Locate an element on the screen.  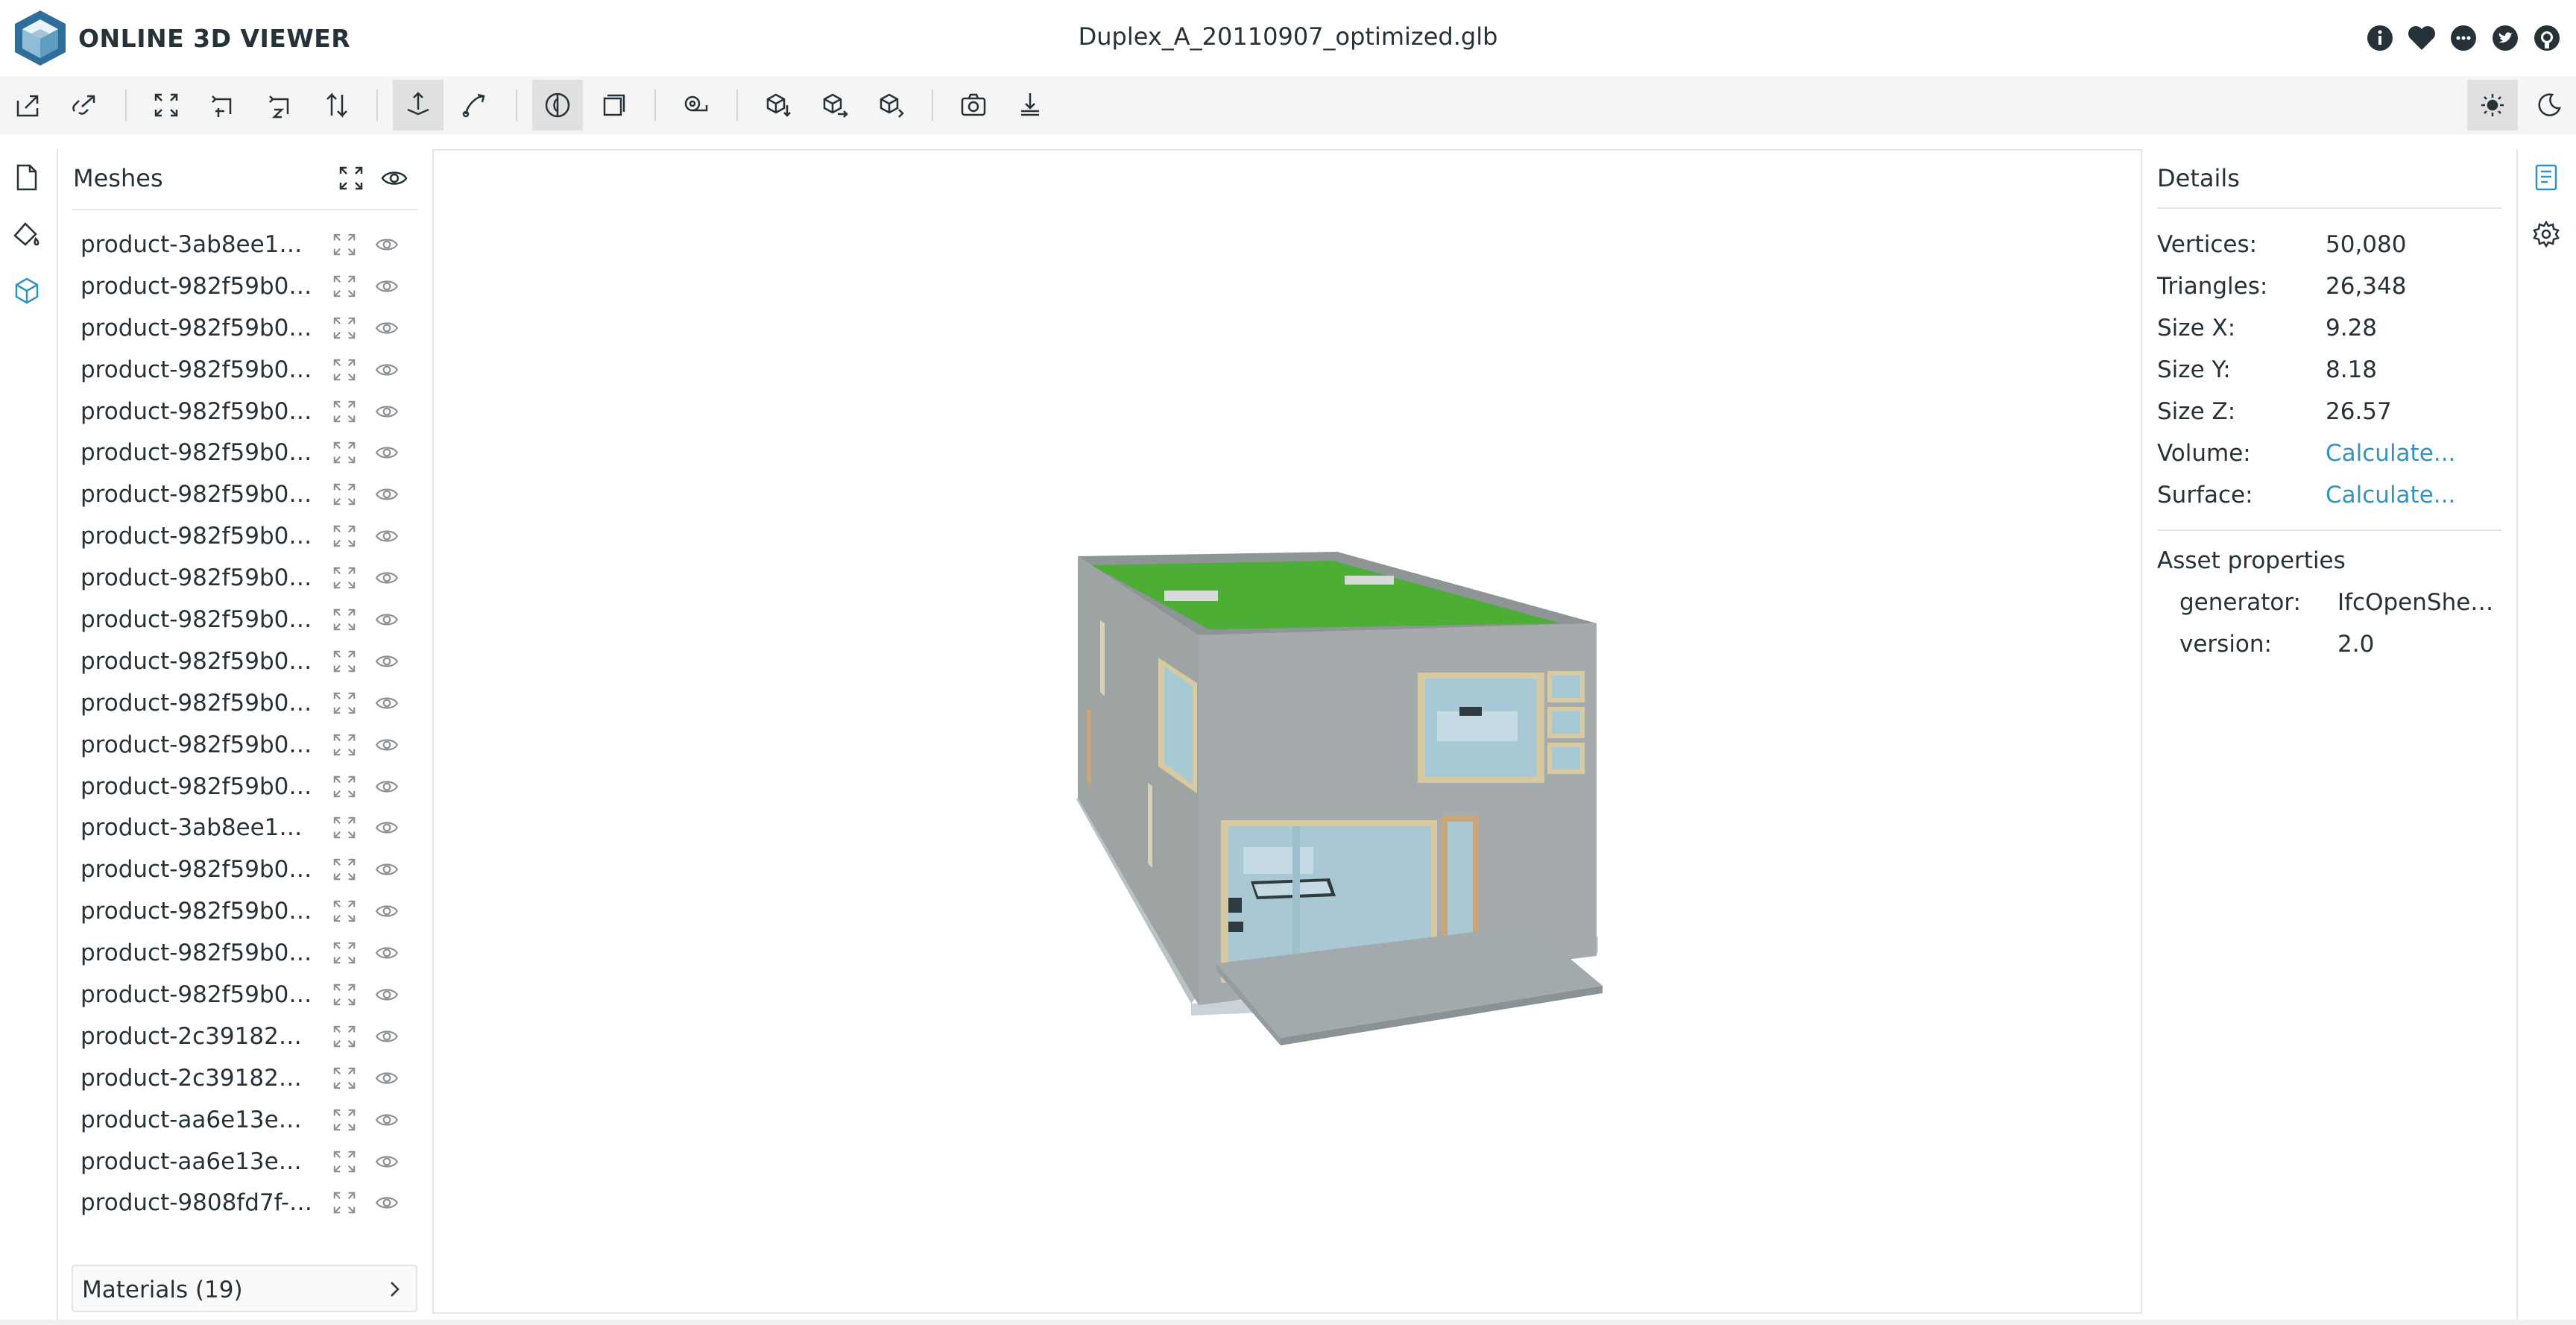
show-all-eye-icon is located at coordinates (395, 178).